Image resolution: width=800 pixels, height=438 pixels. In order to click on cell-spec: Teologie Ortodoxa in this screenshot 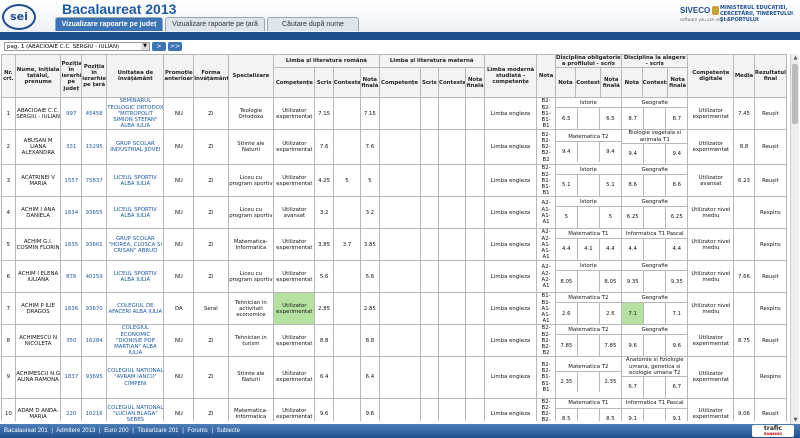, I will do `click(251, 114)`.